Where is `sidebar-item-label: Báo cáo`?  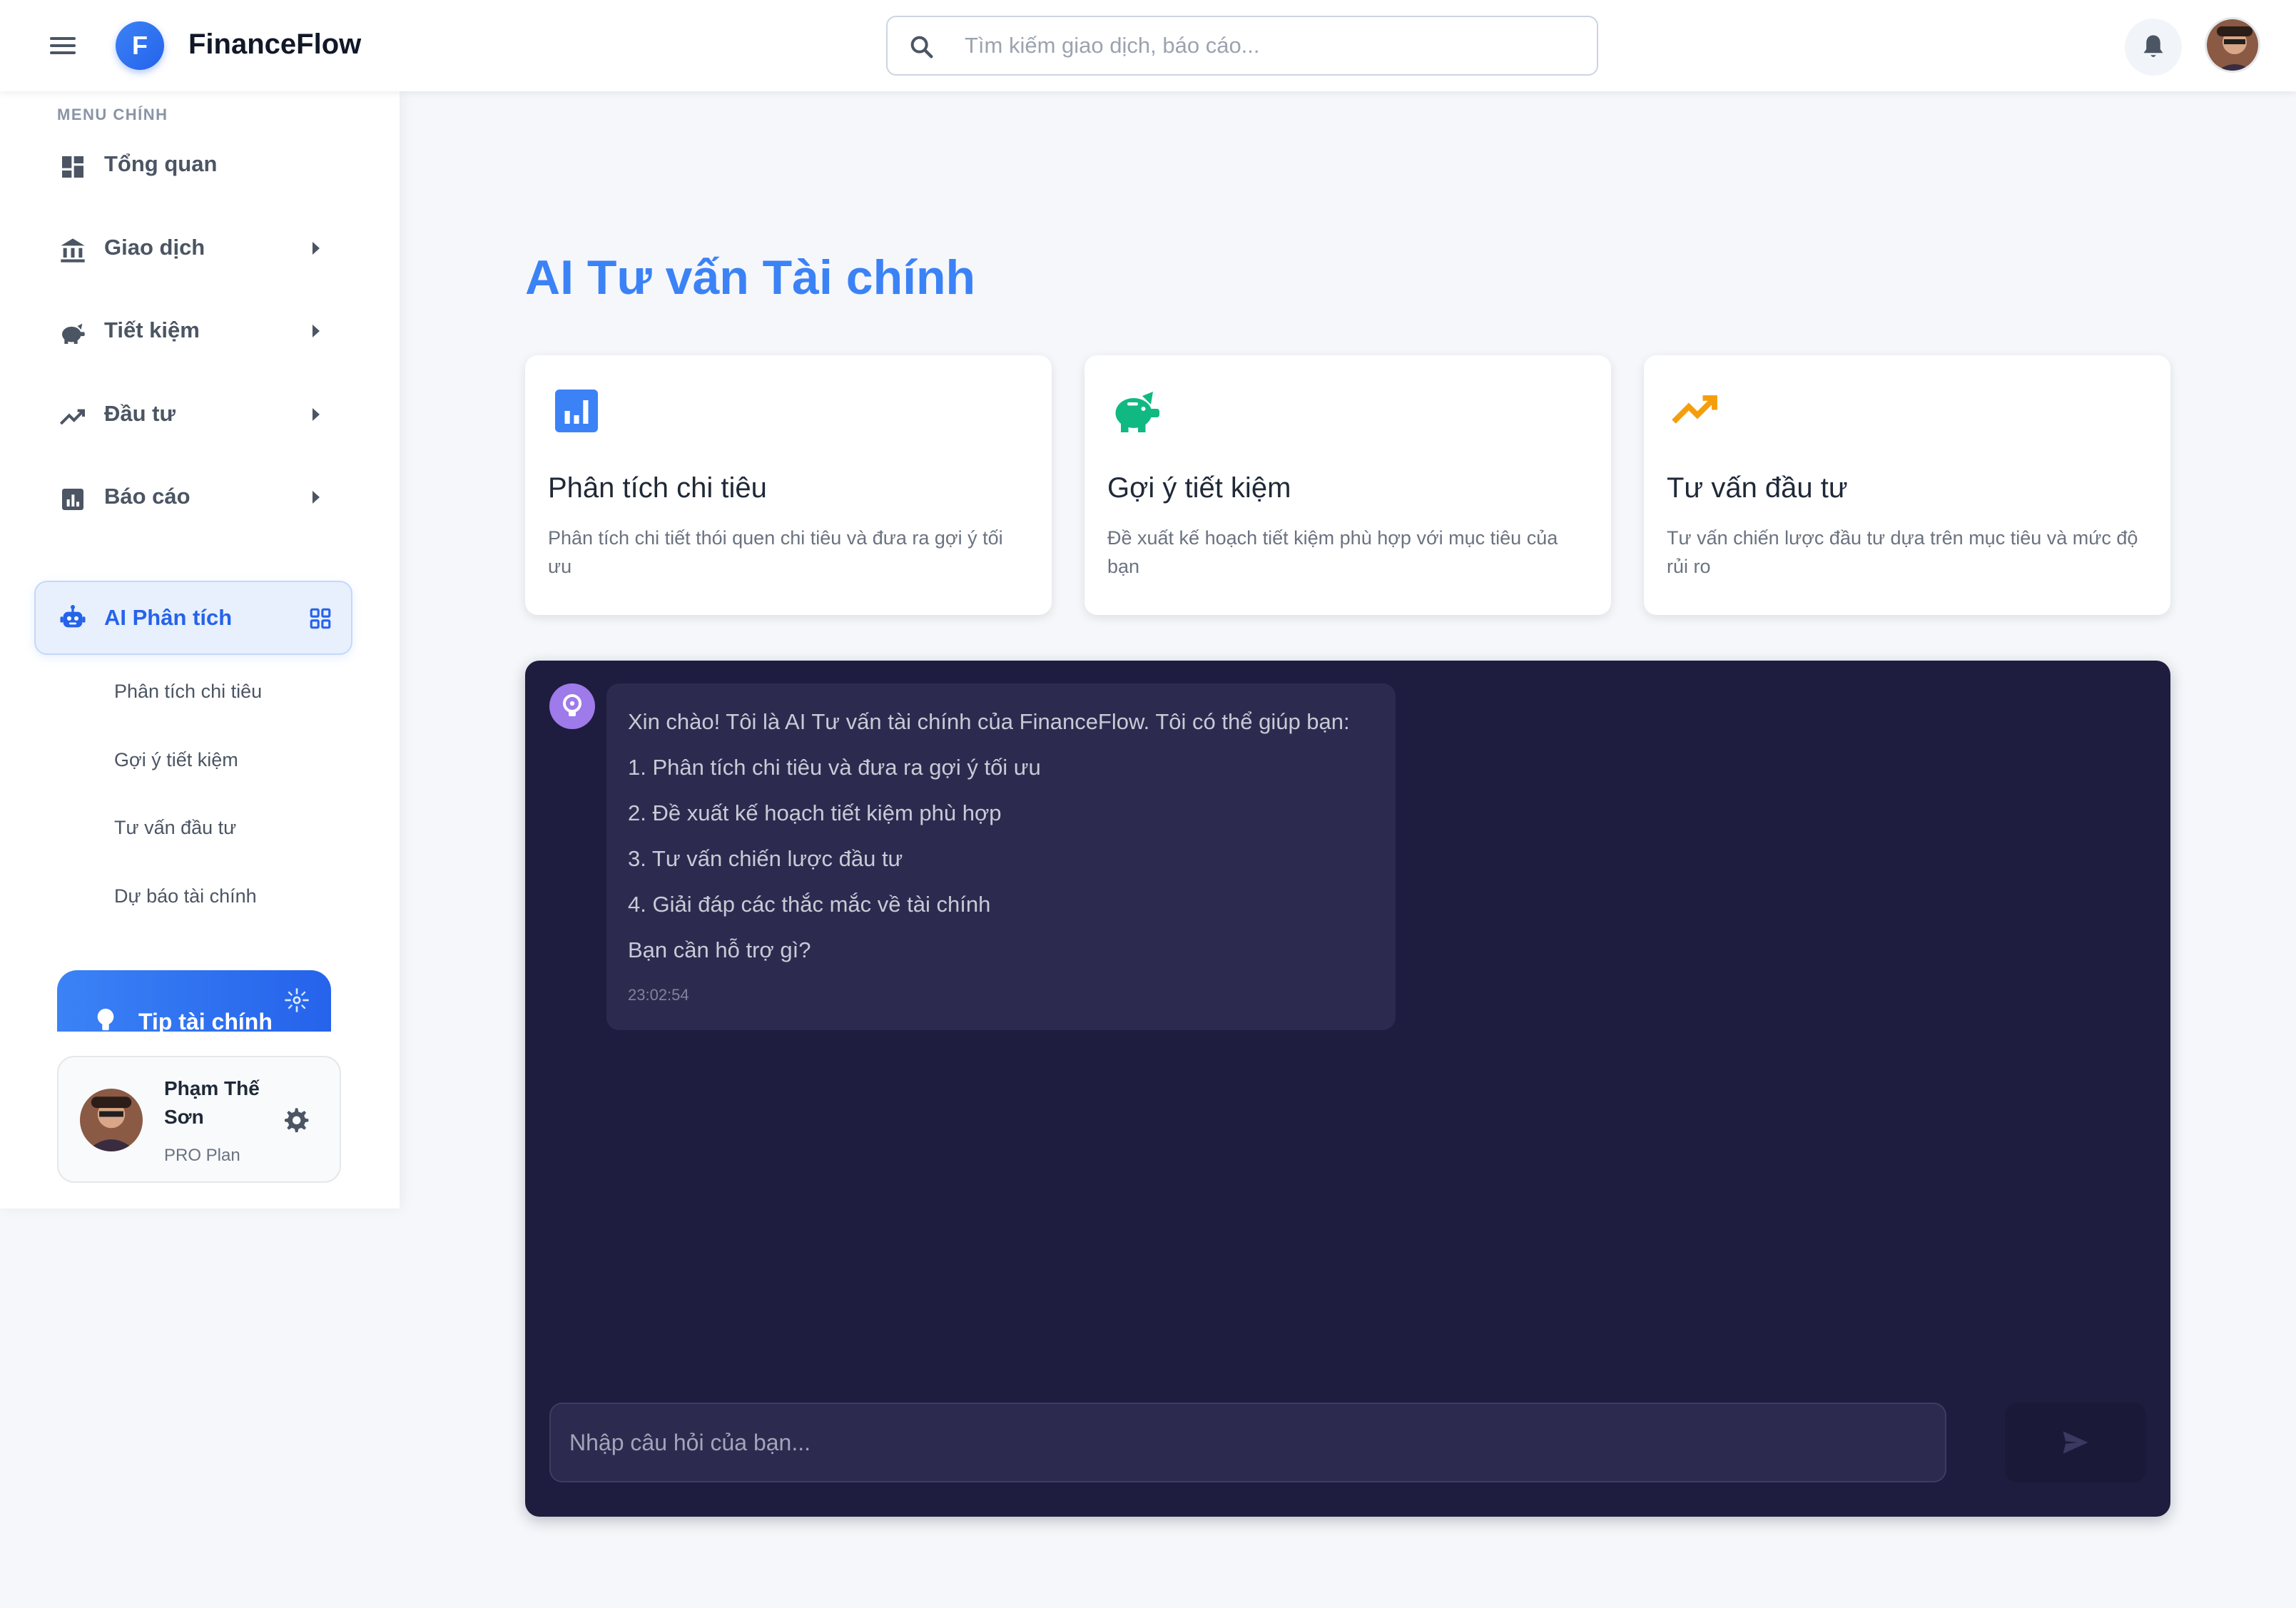
sidebar-item-label: Báo cáo is located at coordinates (147, 496).